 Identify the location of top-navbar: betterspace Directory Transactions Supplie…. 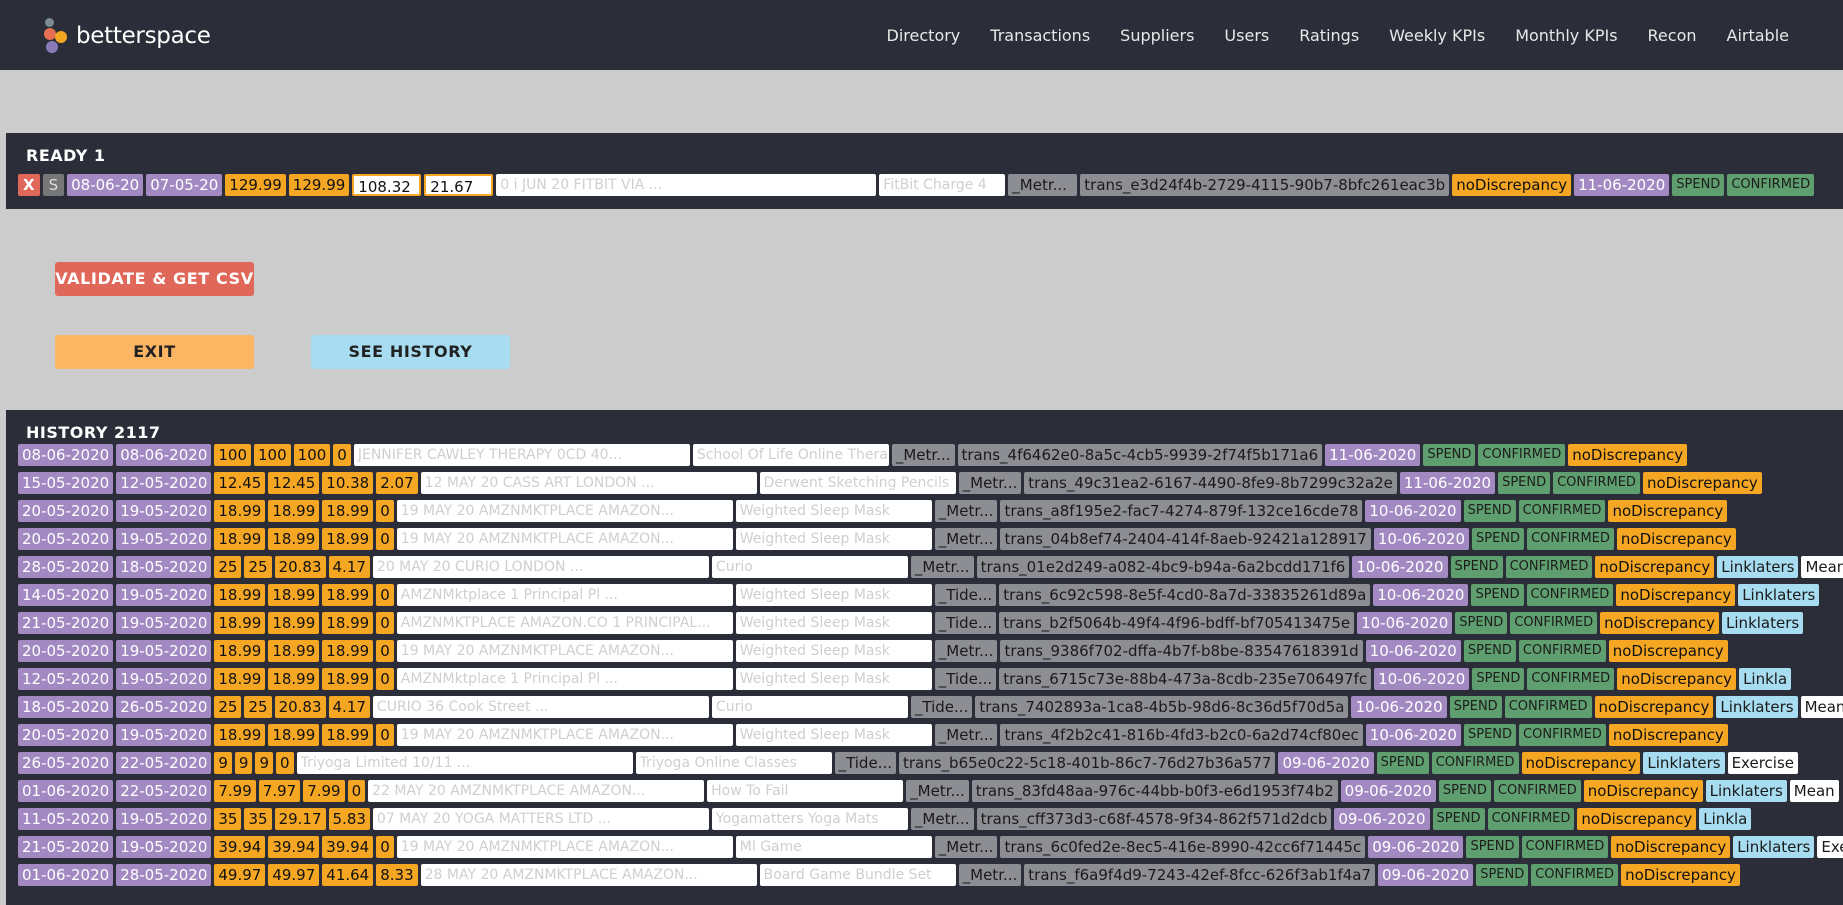
(921, 35).